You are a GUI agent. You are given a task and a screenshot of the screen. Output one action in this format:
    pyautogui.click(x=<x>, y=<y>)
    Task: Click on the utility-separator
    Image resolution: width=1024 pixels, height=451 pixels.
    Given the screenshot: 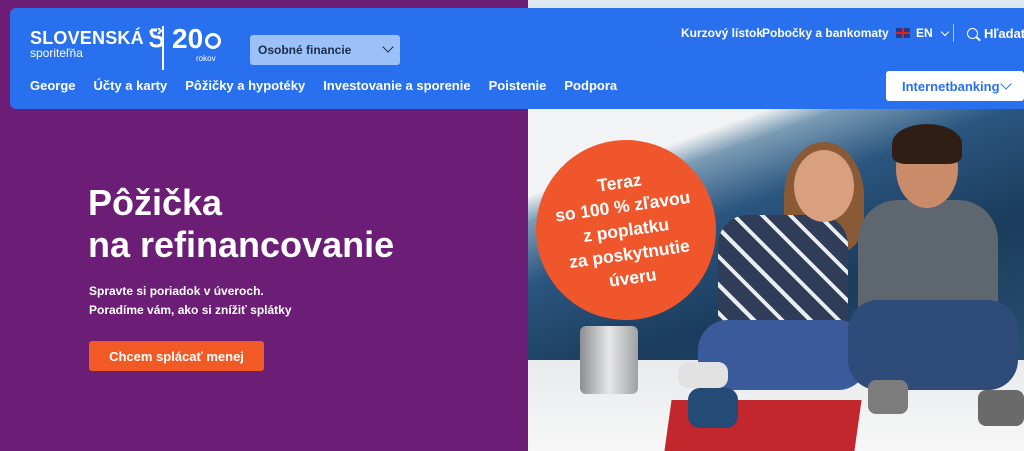 What is the action you would take?
    pyautogui.click(x=953, y=33)
    